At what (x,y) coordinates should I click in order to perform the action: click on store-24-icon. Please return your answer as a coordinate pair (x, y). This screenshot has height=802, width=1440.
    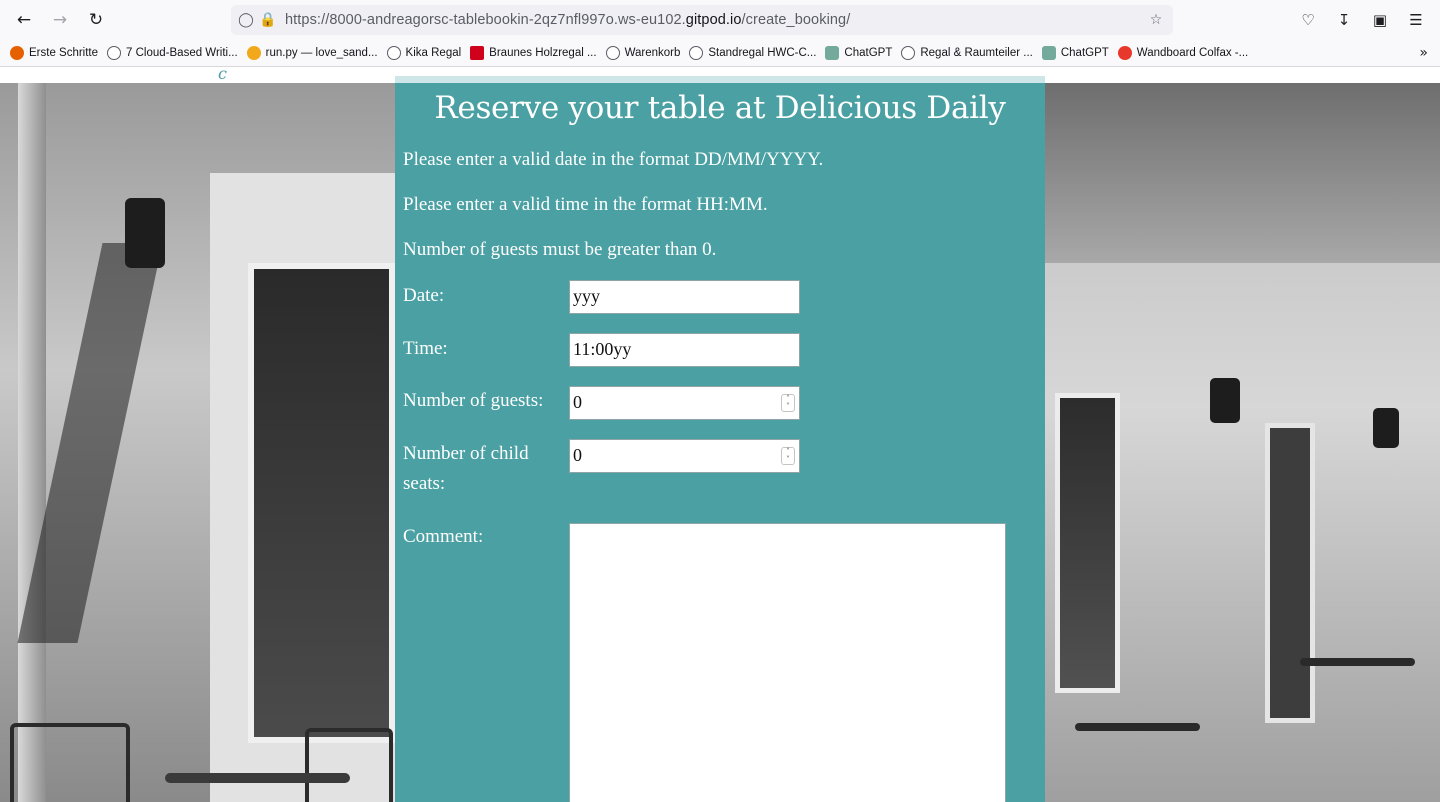
    Looking at the image, I should click on (1124, 53).